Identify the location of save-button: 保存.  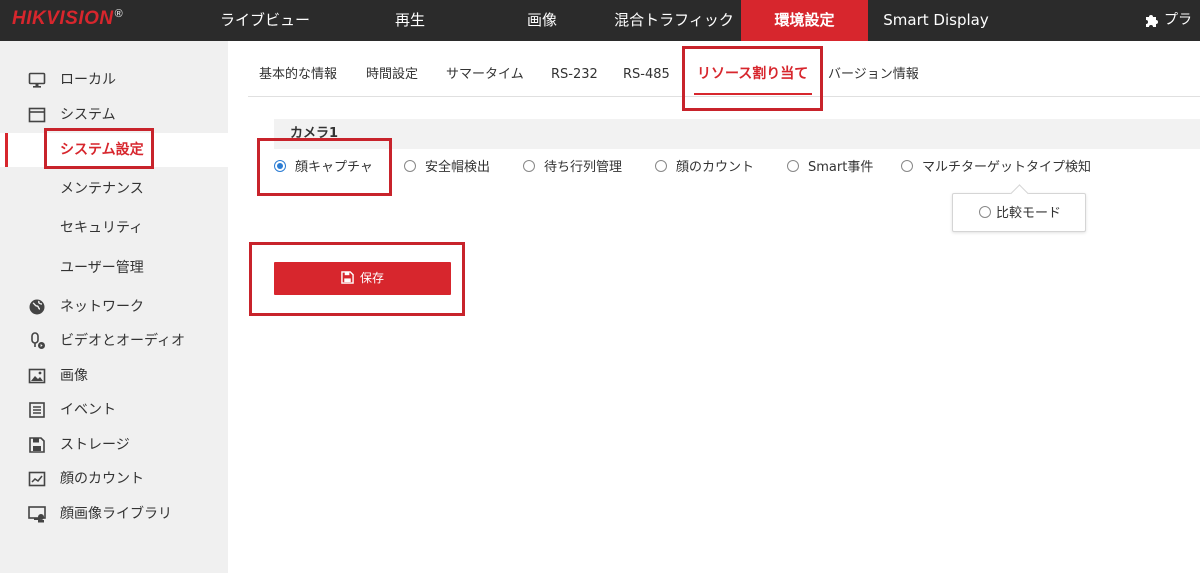
(362, 278).